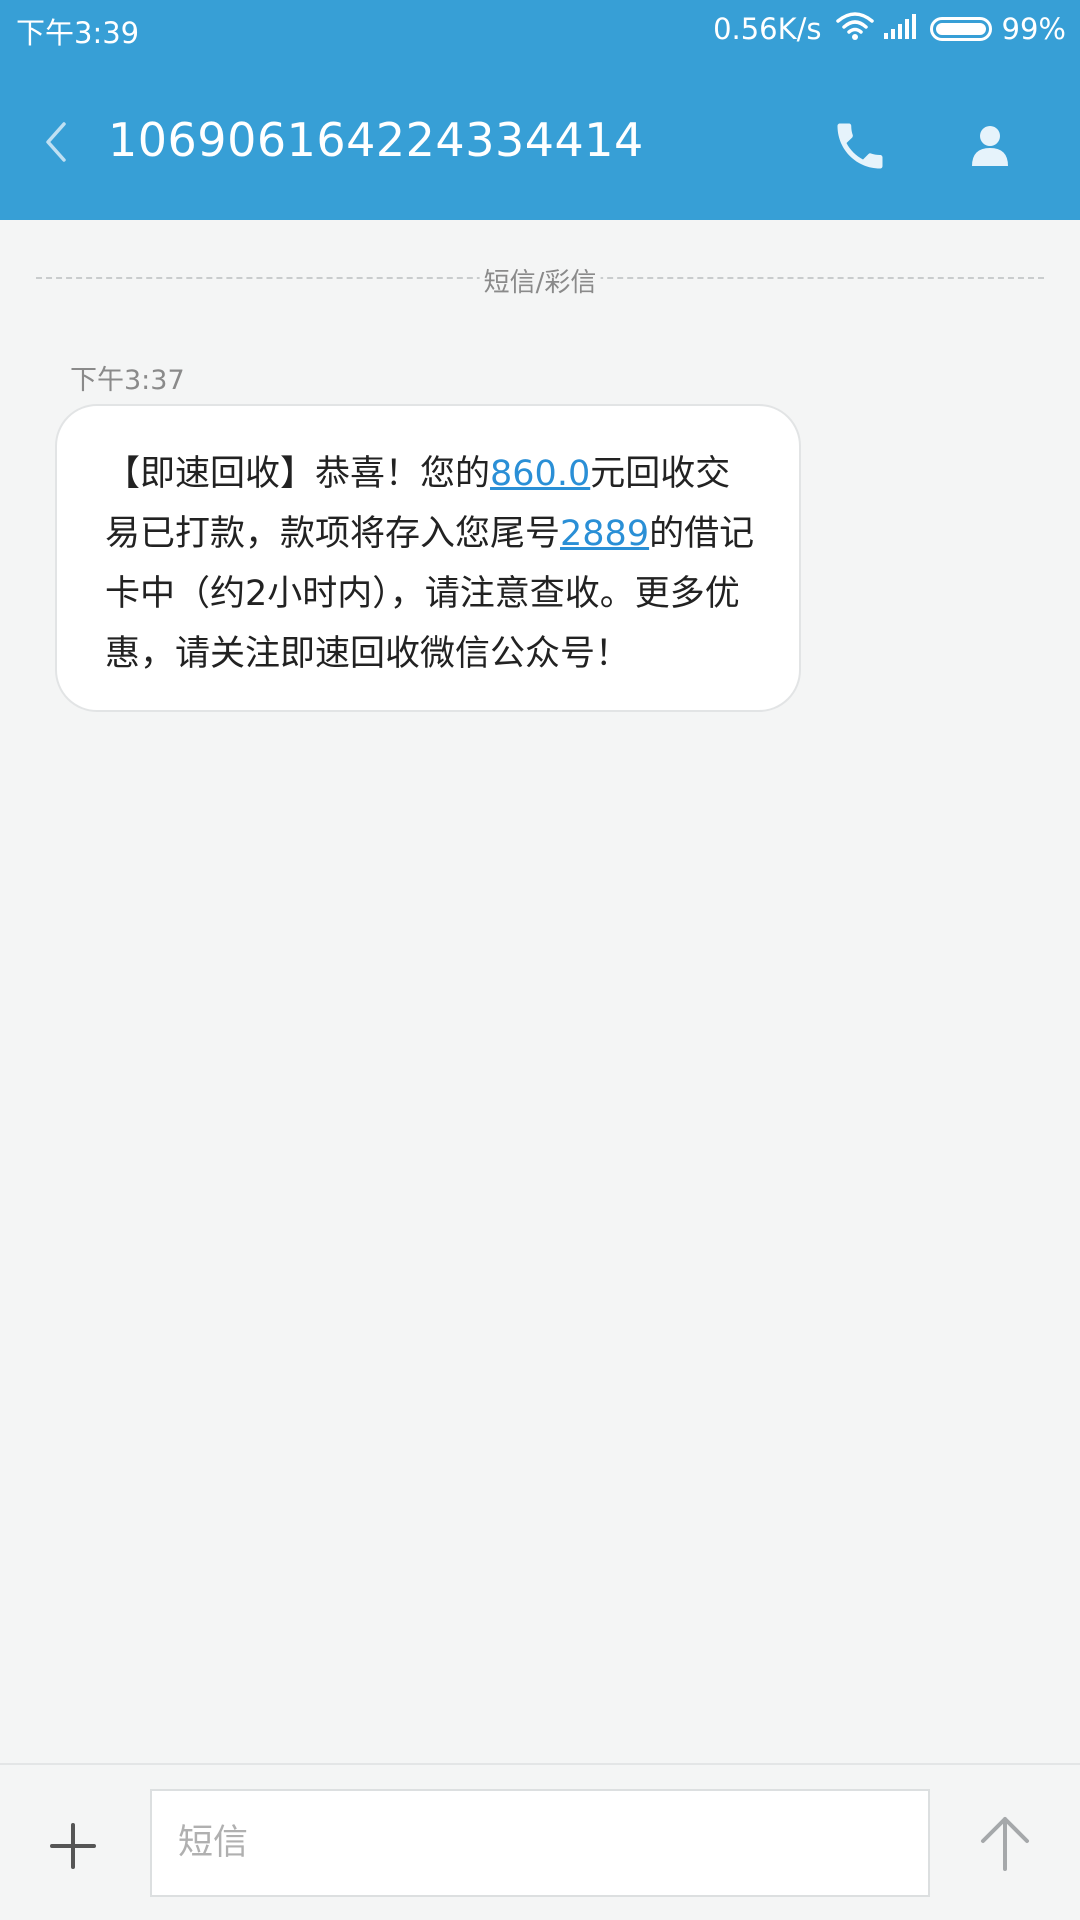 The width and height of the screenshot is (1080, 1920). What do you see at coordinates (901, 29) in the screenshot?
I see `signal-icon` at bounding box center [901, 29].